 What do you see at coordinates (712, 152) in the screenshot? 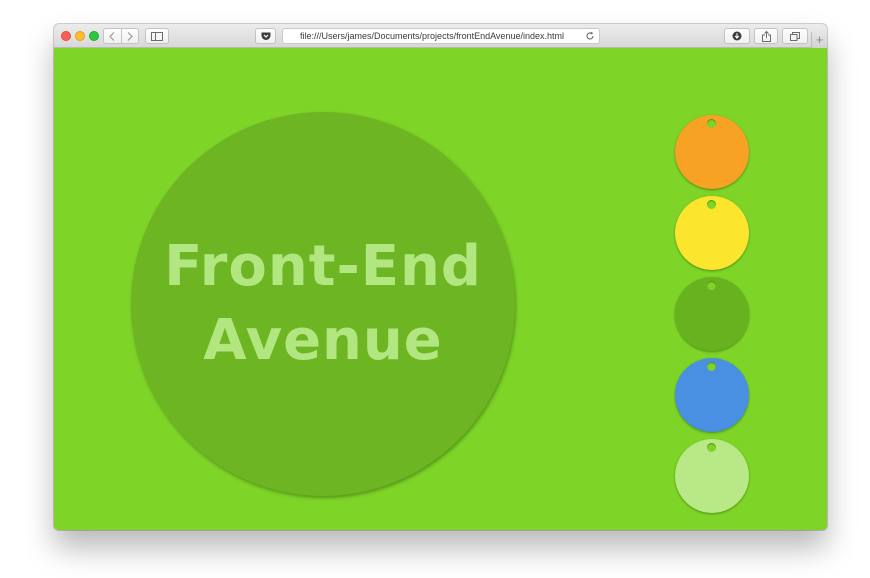
I see `swatch-orange` at bounding box center [712, 152].